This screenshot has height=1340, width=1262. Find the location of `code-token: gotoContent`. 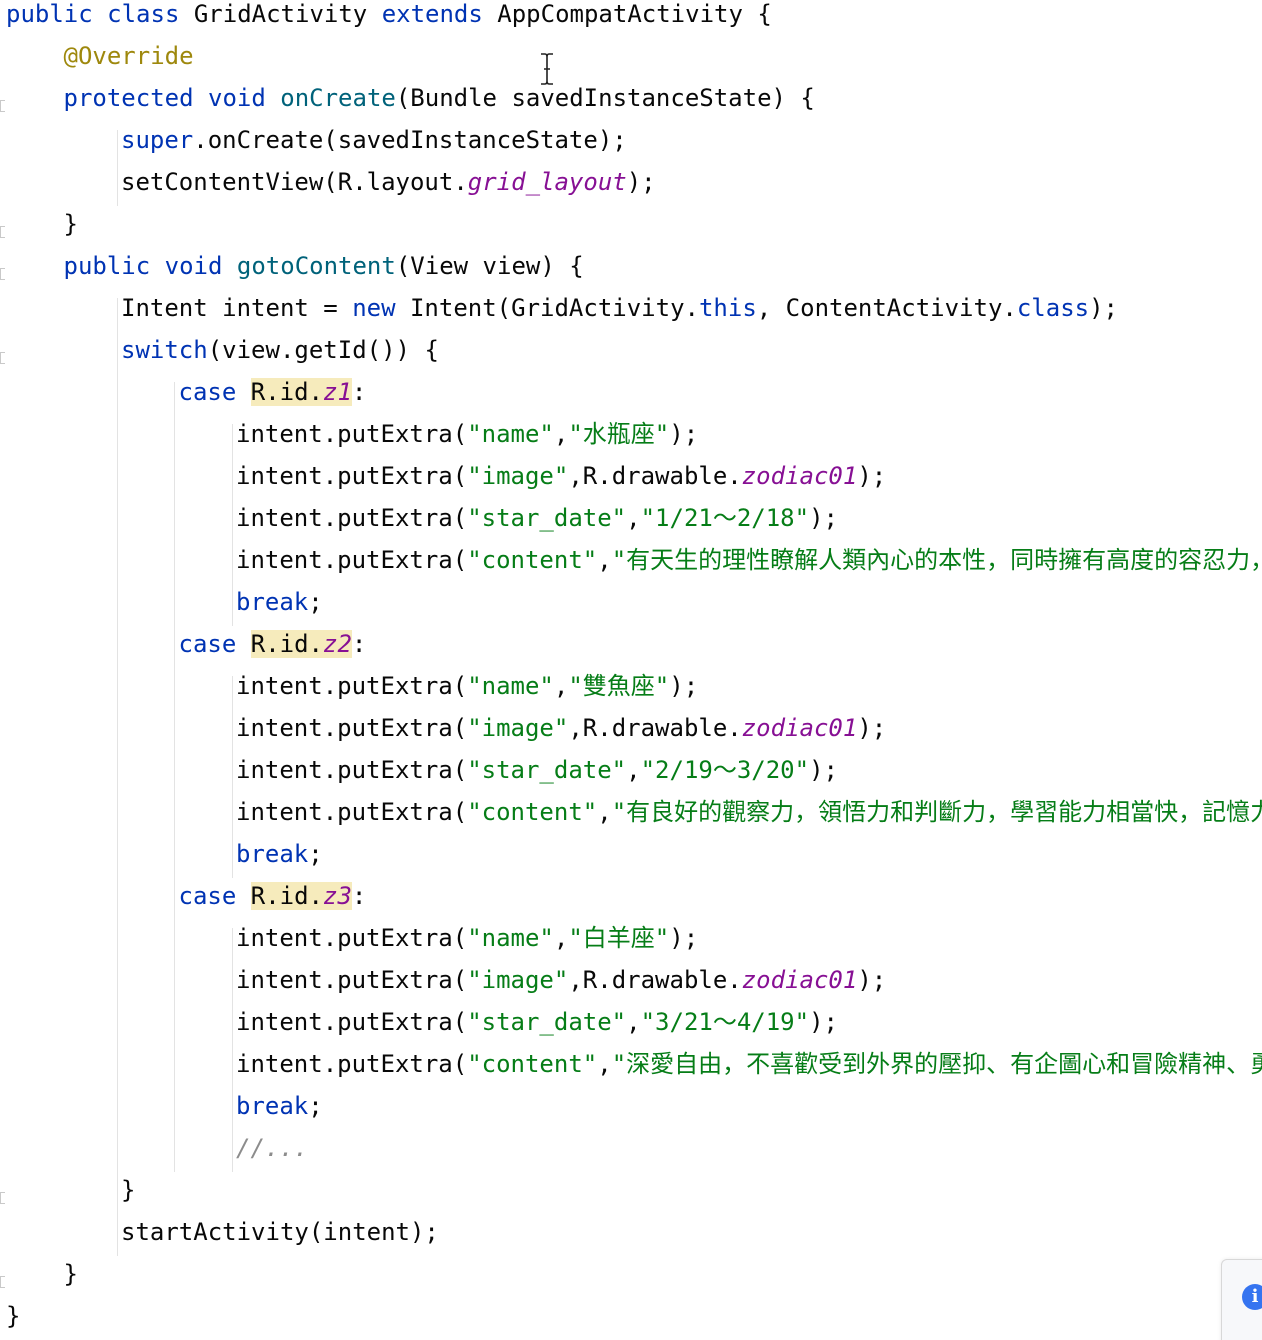

code-token: gotoContent is located at coordinates (316, 266).